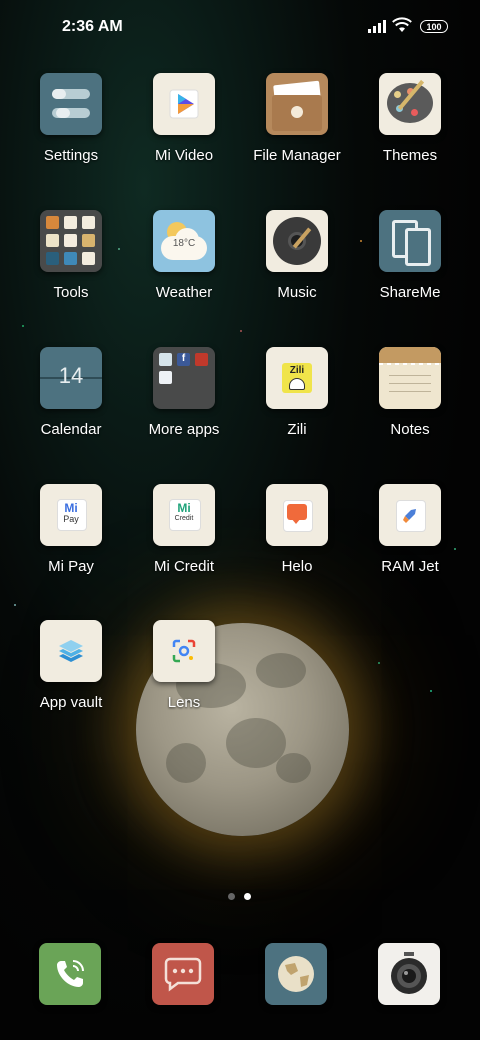 The width and height of the screenshot is (480, 1040). I want to click on app-label: RAM Jet, so click(410, 566).